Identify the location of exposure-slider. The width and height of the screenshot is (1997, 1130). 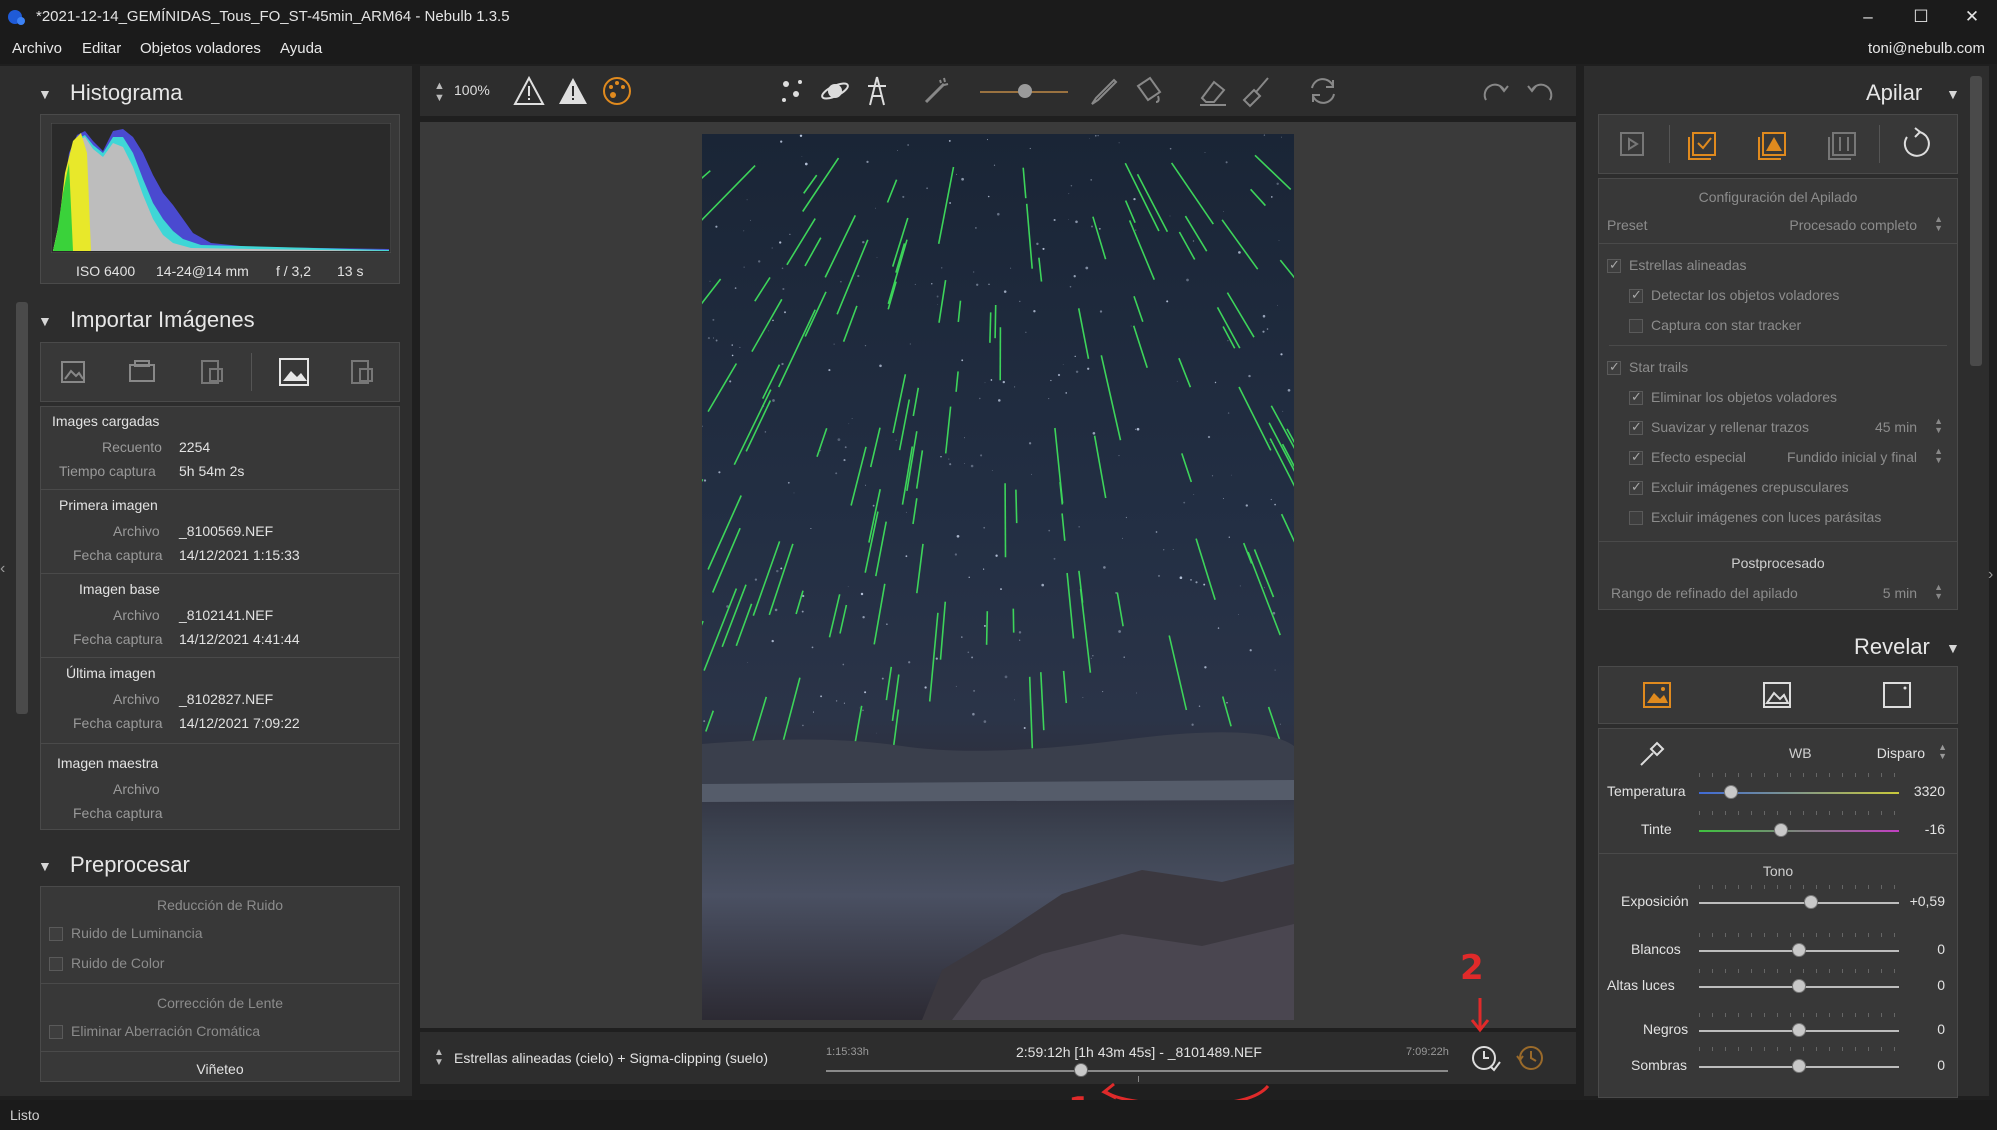
(1799, 903).